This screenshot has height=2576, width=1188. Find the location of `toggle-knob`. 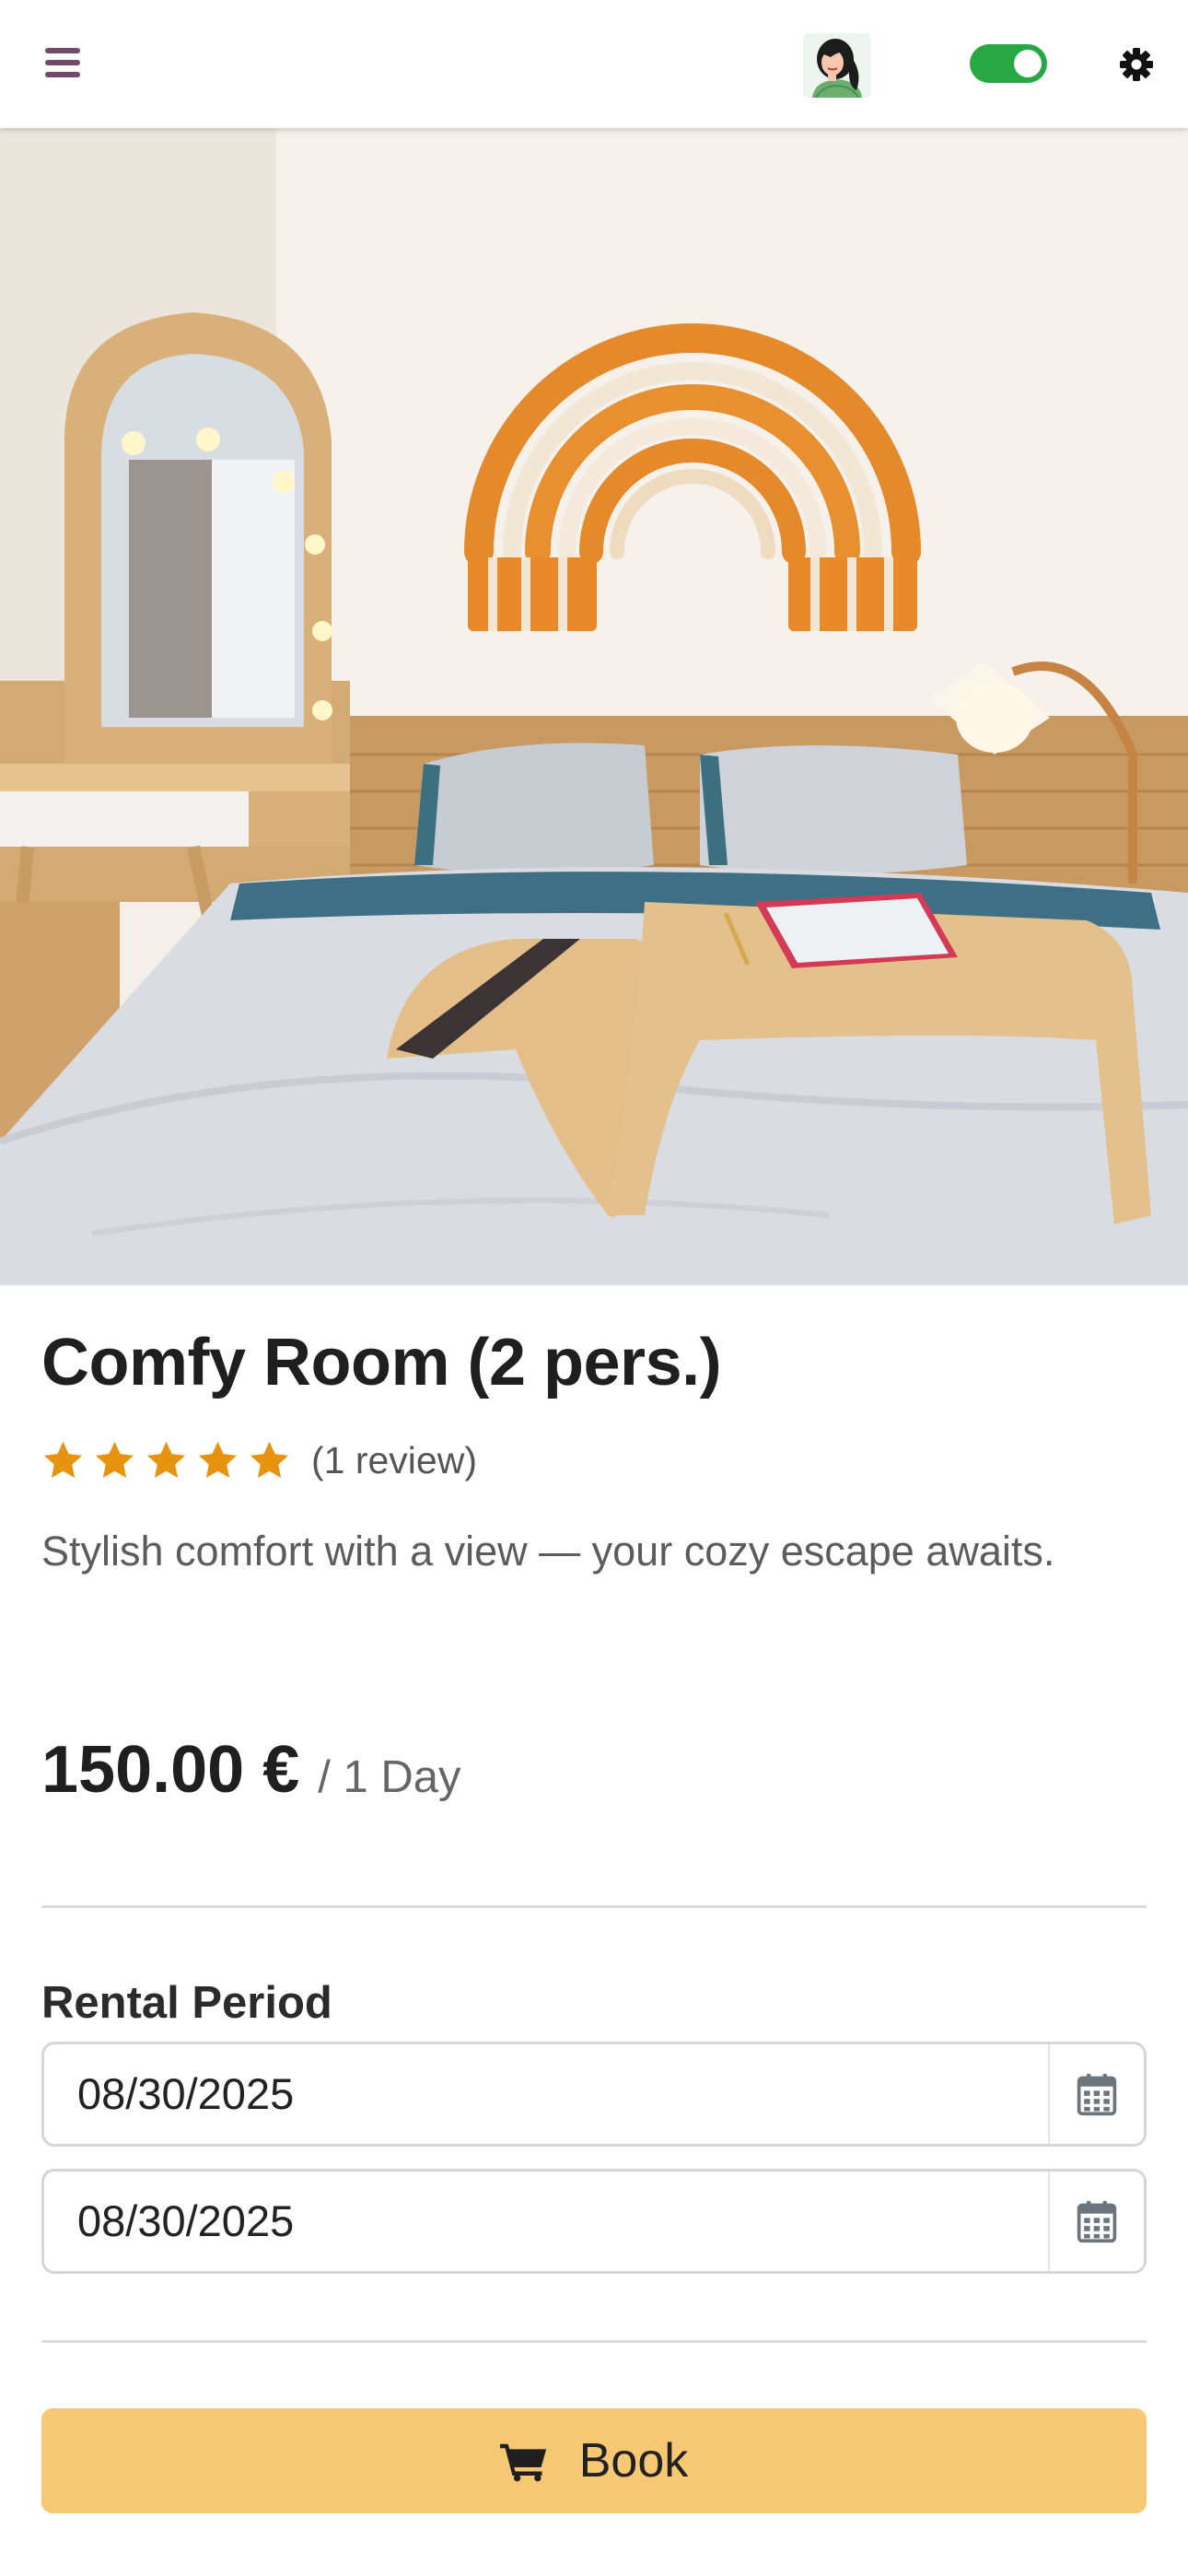

toggle-knob is located at coordinates (1028, 63).